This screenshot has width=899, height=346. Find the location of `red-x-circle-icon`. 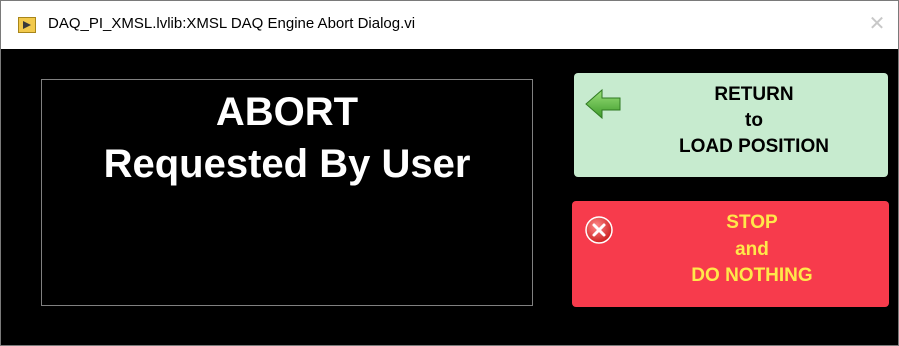

red-x-circle-icon is located at coordinates (599, 232).